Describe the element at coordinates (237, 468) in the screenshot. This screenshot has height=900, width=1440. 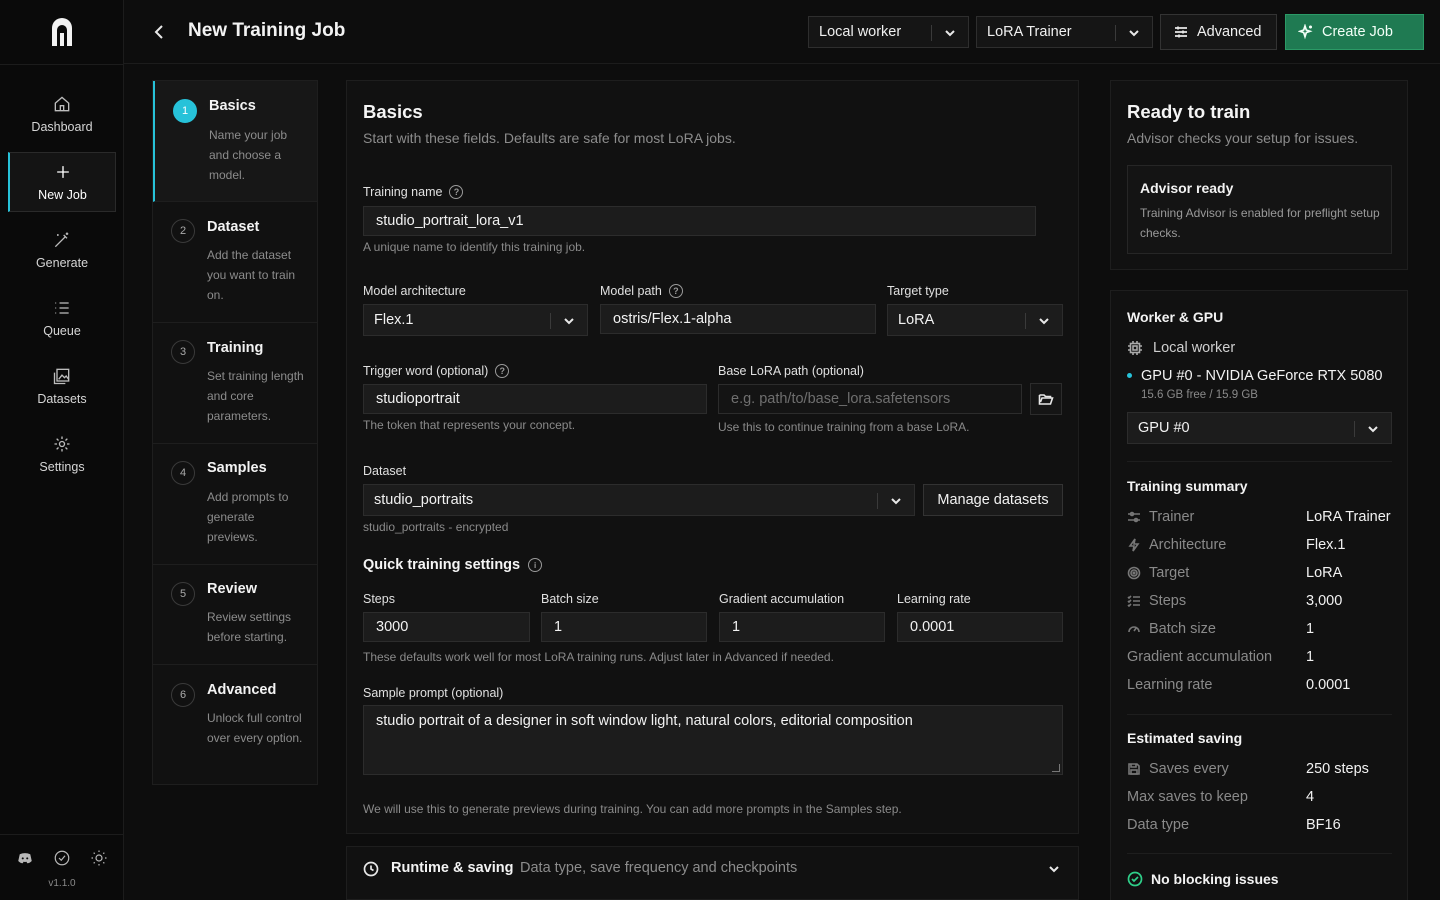
I see `step-title: Samples` at that location.